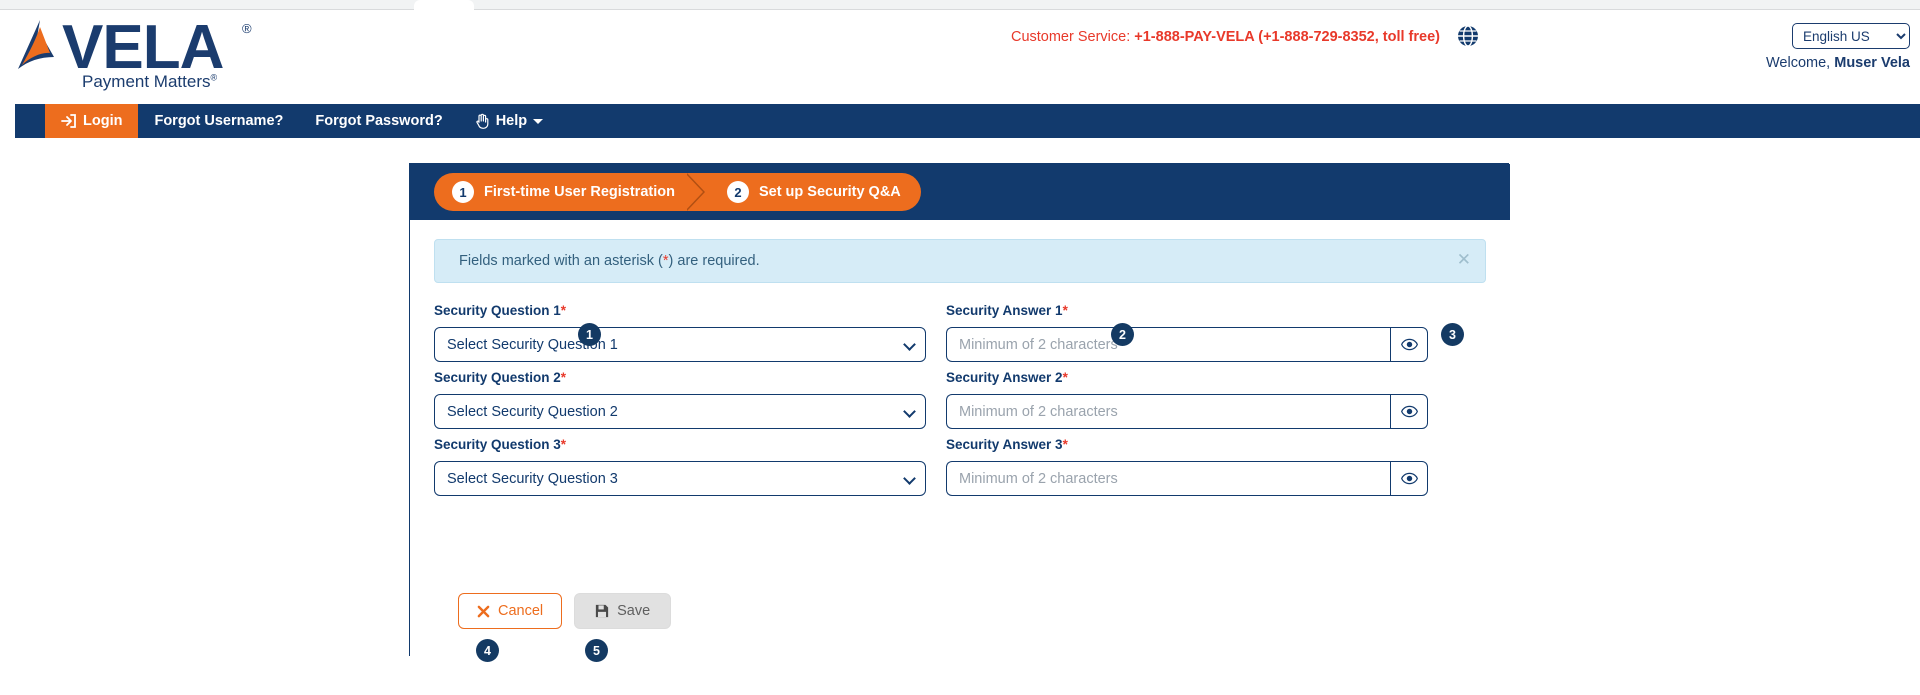 This screenshot has width=1920, height=695. Describe the element at coordinates (538, 121) in the screenshot. I see `chevron-down-icon` at that location.